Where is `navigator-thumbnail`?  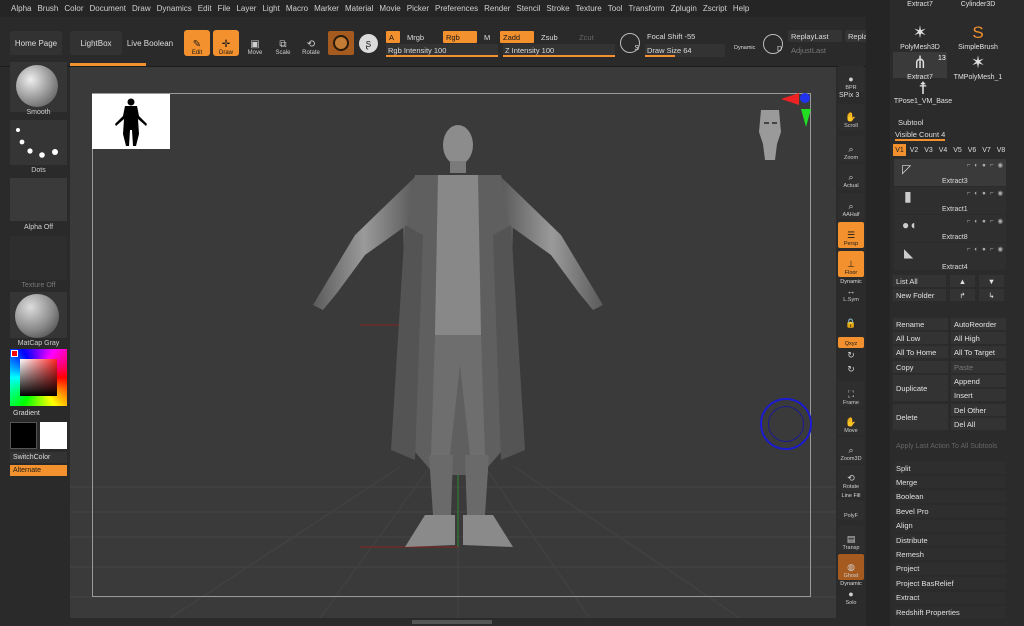
navigator-thumbnail is located at coordinates (131, 121).